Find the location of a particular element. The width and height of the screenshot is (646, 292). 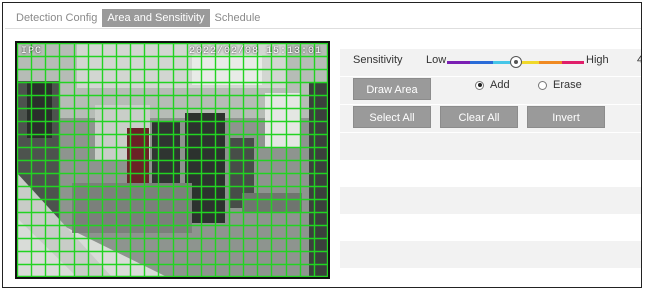

tab-detection-config: Detection Config is located at coordinates (56, 18).